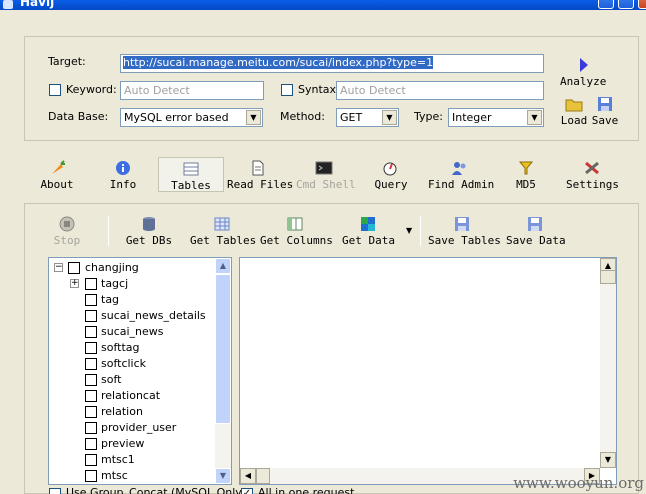  I want to click on method-select: GET ▼, so click(367, 117).